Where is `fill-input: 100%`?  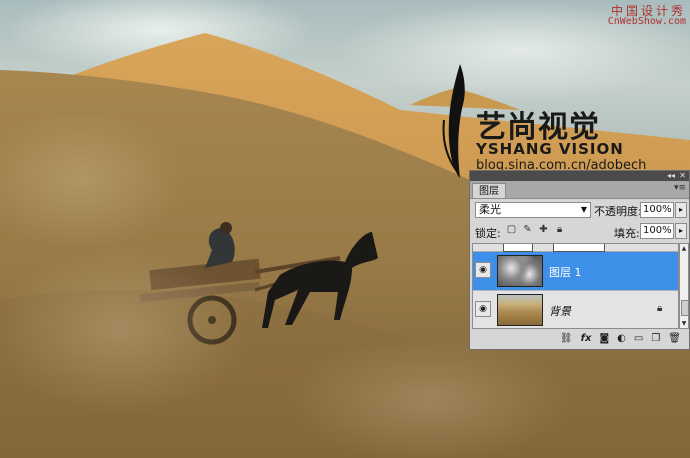 fill-input: 100% is located at coordinates (657, 231).